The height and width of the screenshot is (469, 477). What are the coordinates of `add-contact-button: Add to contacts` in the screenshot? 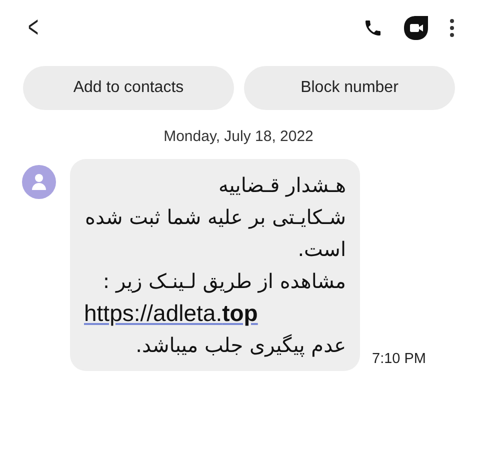 It's located at (128, 88).